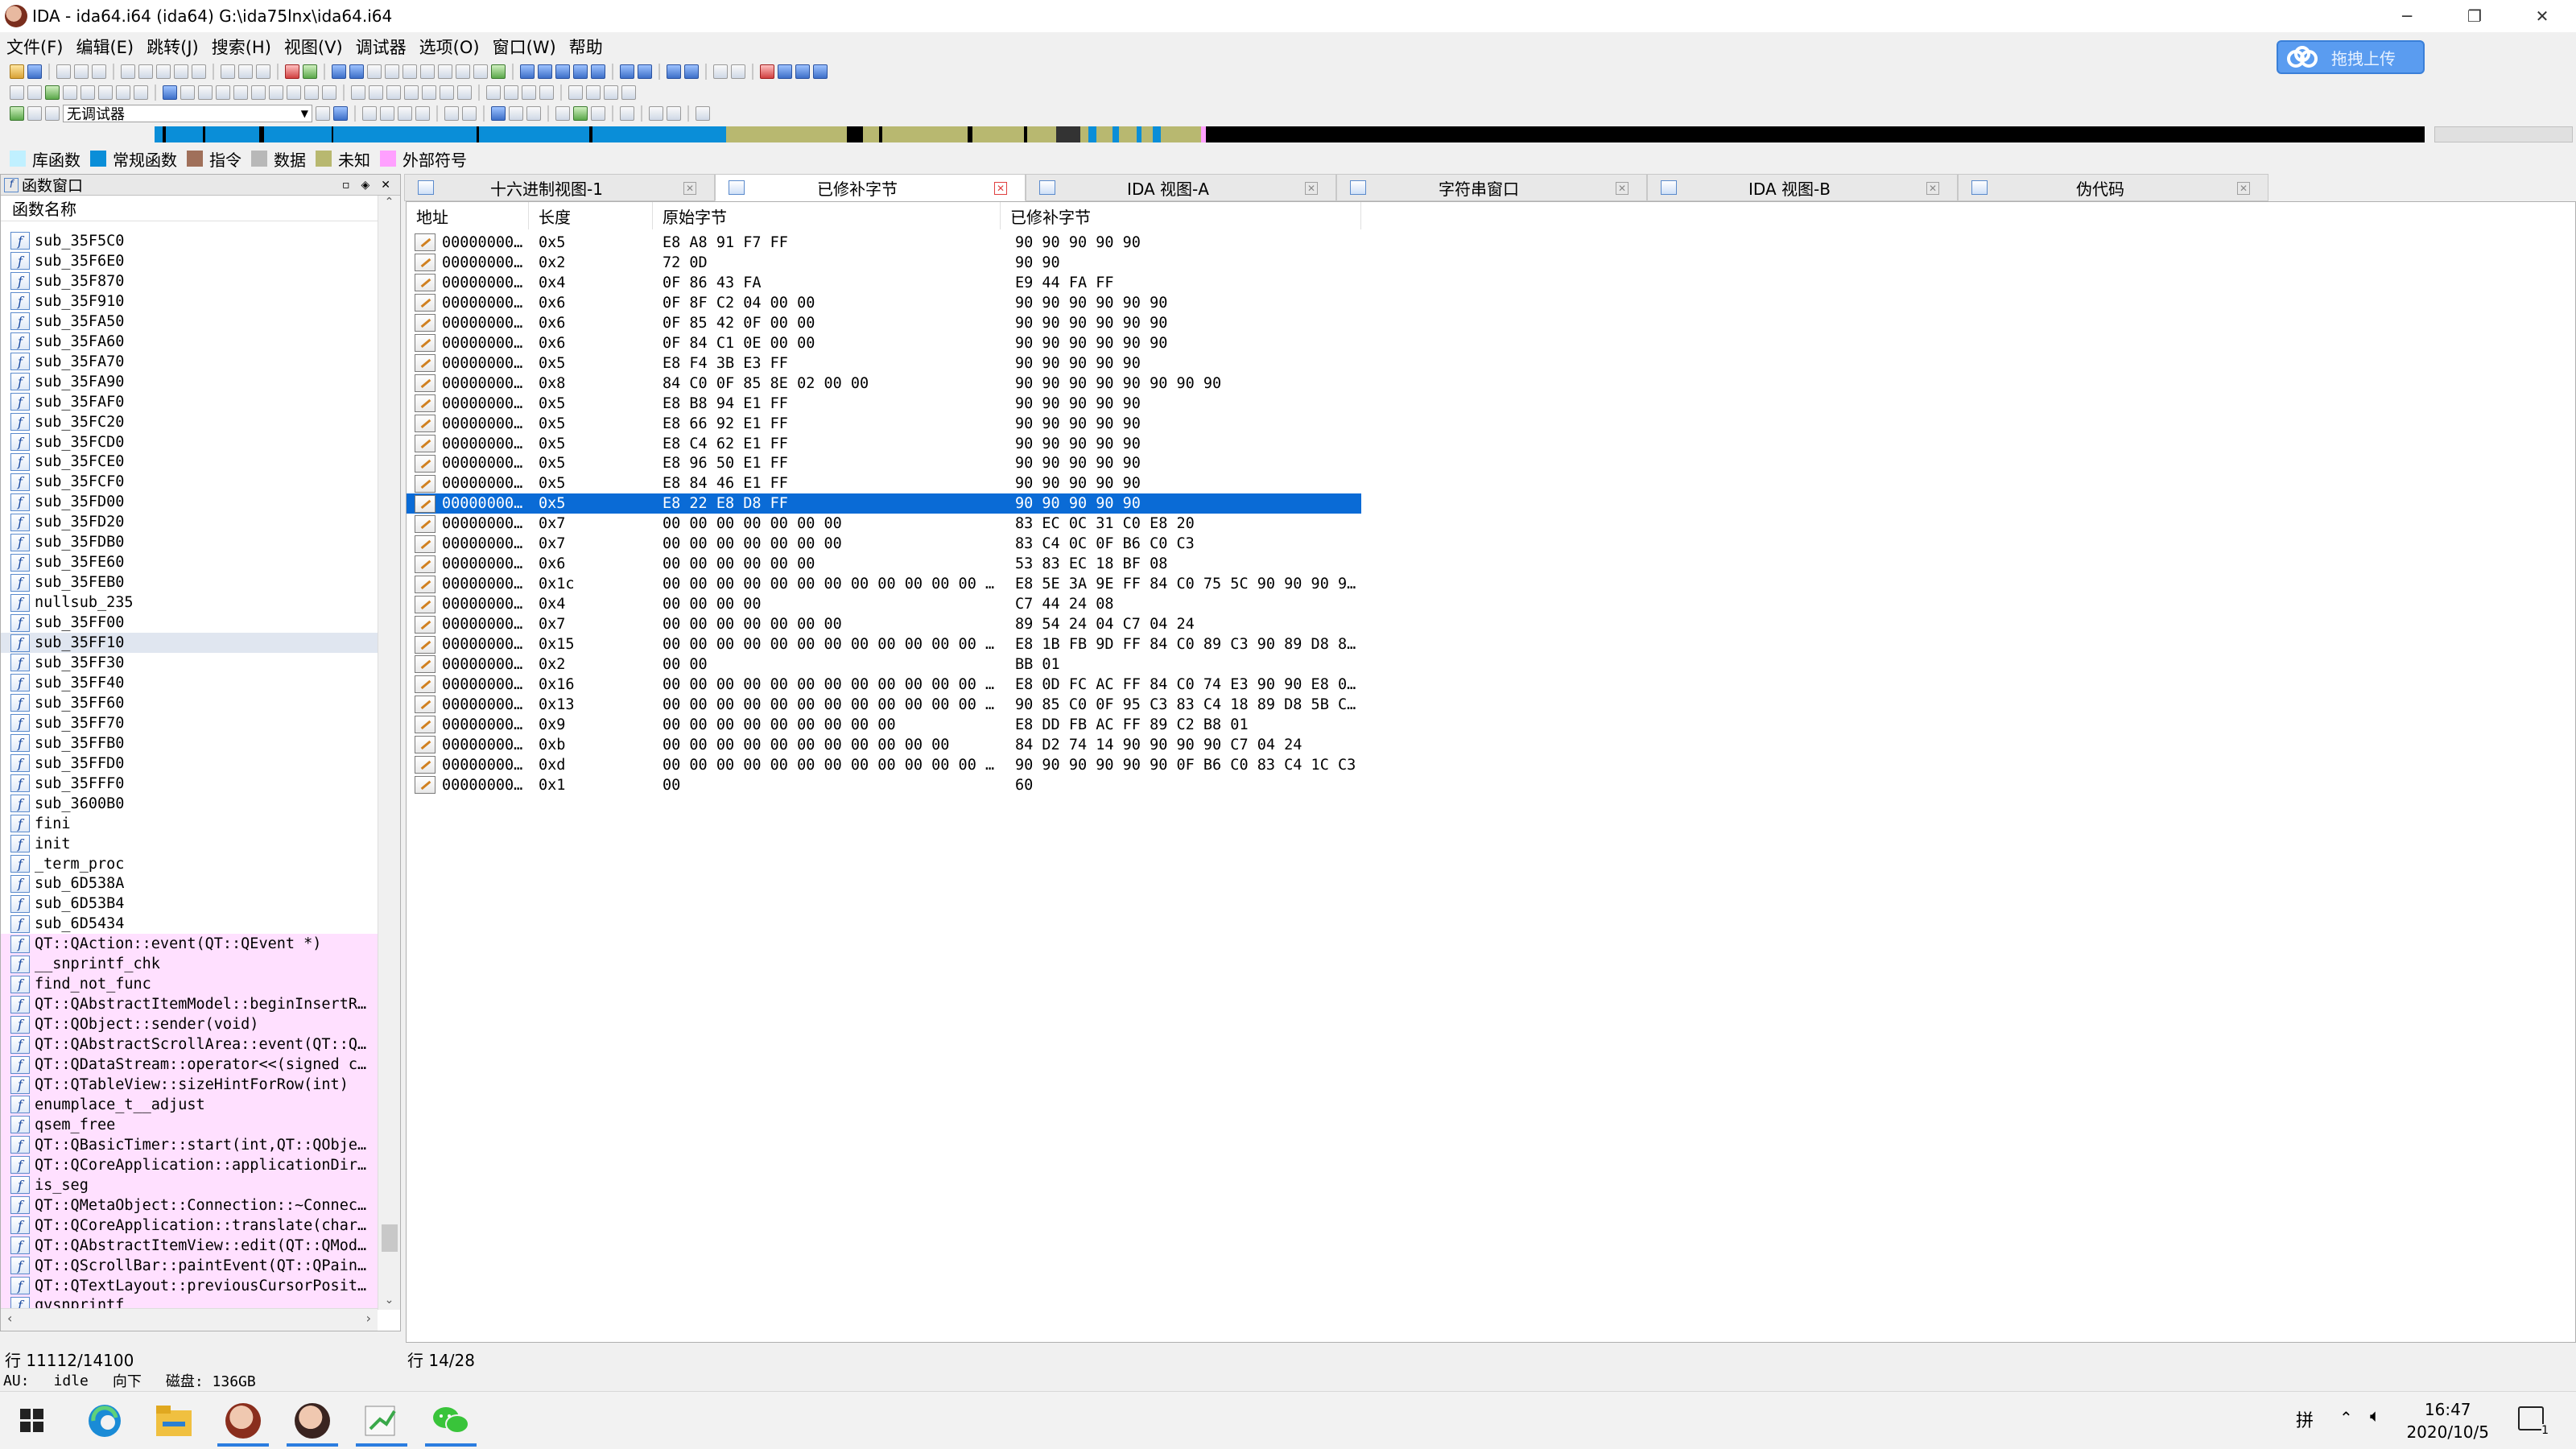 This screenshot has width=2576, height=1449. Describe the element at coordinates (1181, 187) in the screenshot. I see `tab-2: IDA 视图-A ✕` at that location.